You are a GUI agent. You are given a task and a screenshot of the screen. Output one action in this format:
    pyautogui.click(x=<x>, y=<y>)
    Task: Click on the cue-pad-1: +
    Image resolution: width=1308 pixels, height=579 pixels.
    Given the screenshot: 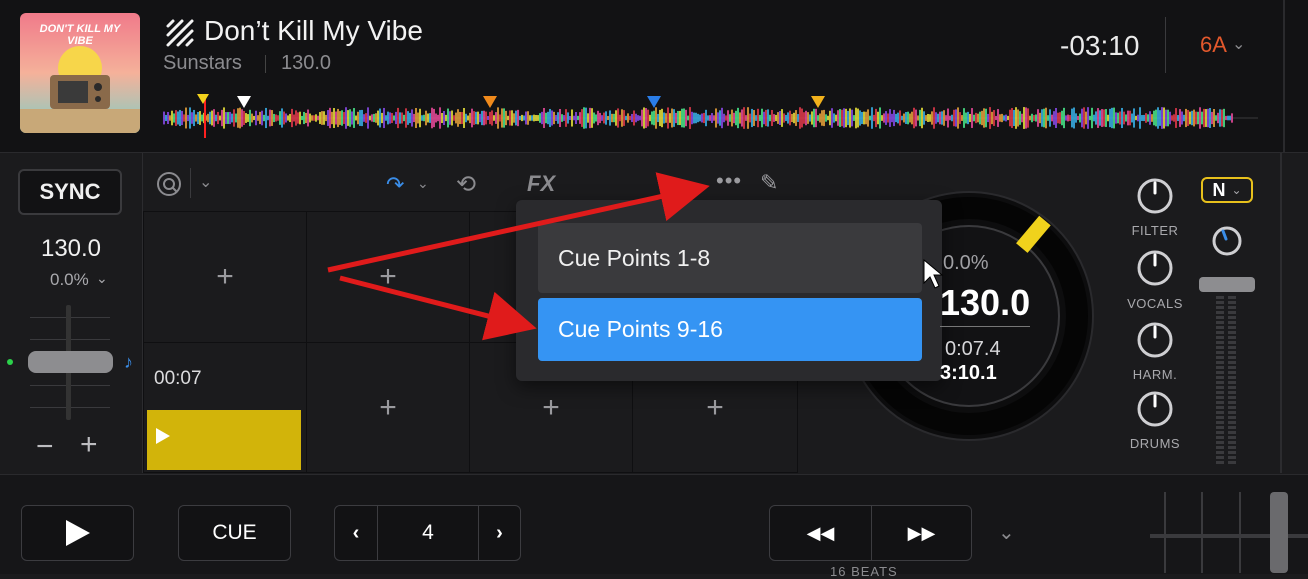 What is the action you would take?
    pyautogui.click(x=225, y=277)
    